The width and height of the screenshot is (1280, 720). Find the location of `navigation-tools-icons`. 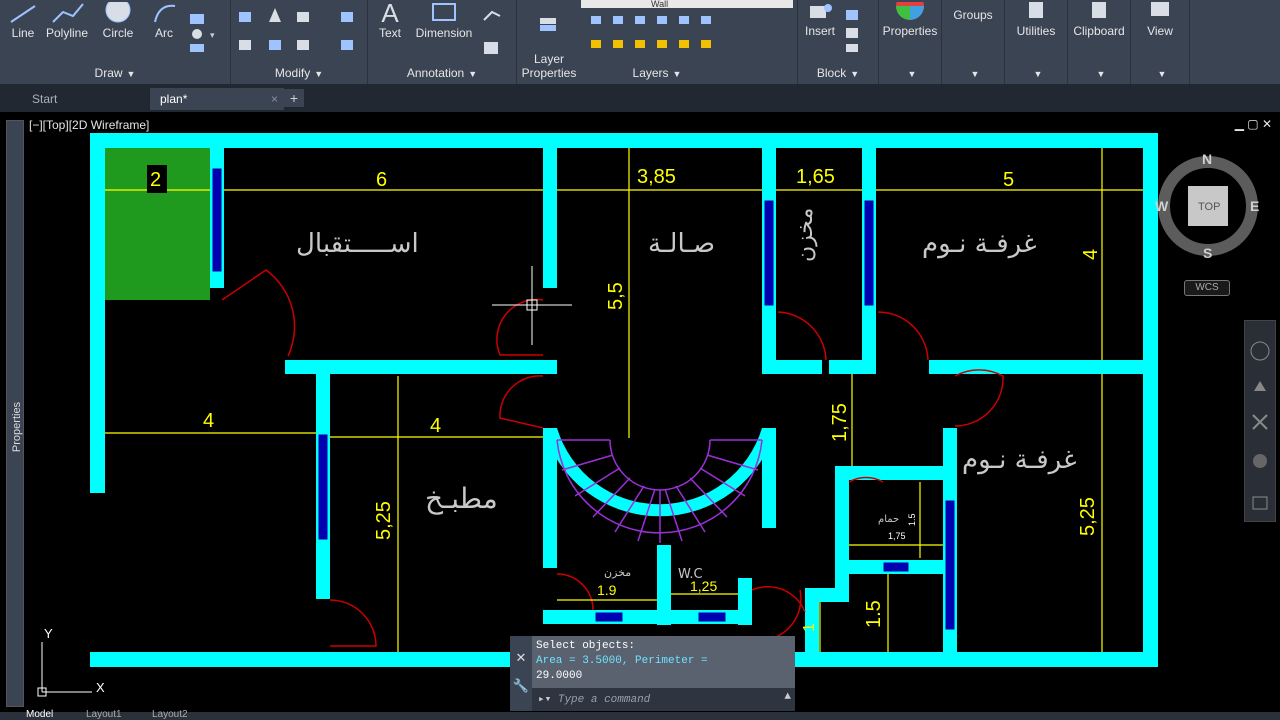

navigation-tools-icons is located at coordinates (1260, 421).